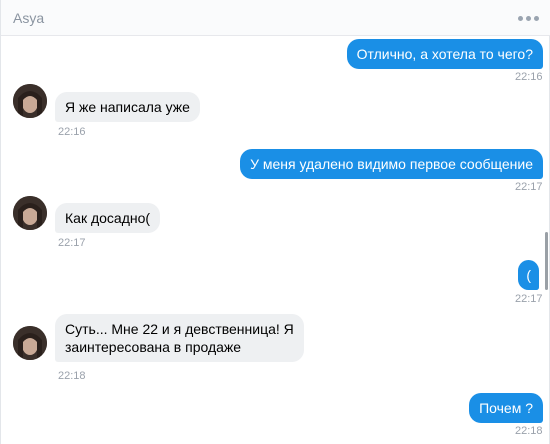 The image size is (550, 444). I want to click on outgoing-message-bubble: Отлично, а хотела то чего?, so click(444, 54).